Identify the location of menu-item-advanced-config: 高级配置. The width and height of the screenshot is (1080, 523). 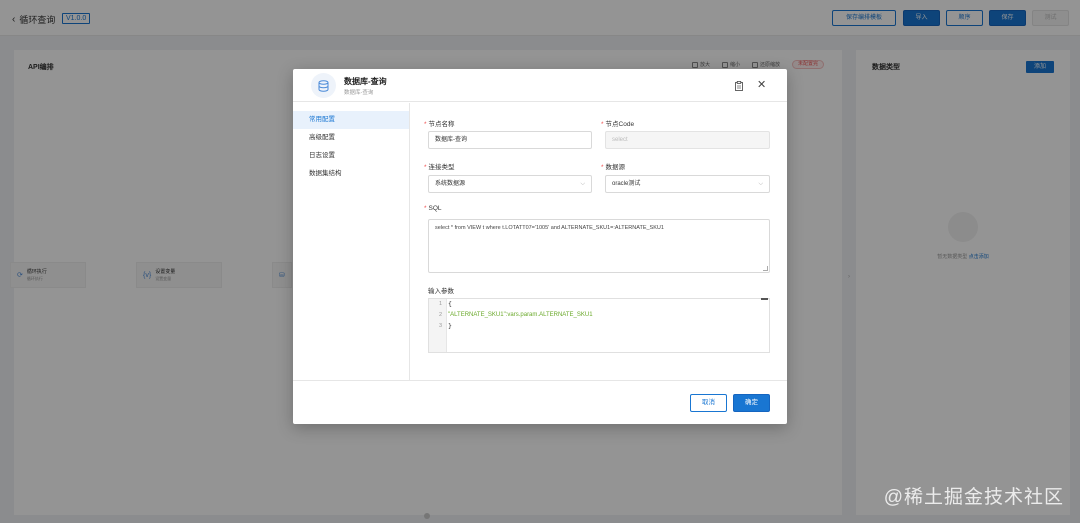
(351, 138).